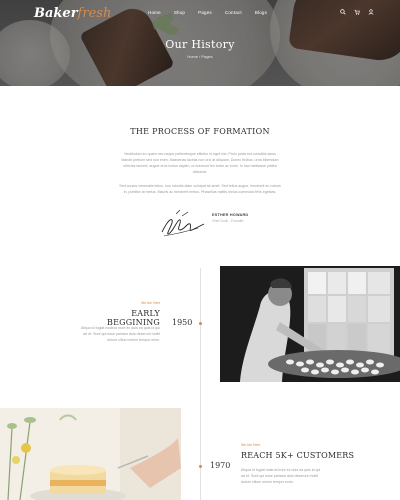  What do you see at coordinates (183, 223) in the screenshot?
I see `signature-image` at bounding box center [183, 223].